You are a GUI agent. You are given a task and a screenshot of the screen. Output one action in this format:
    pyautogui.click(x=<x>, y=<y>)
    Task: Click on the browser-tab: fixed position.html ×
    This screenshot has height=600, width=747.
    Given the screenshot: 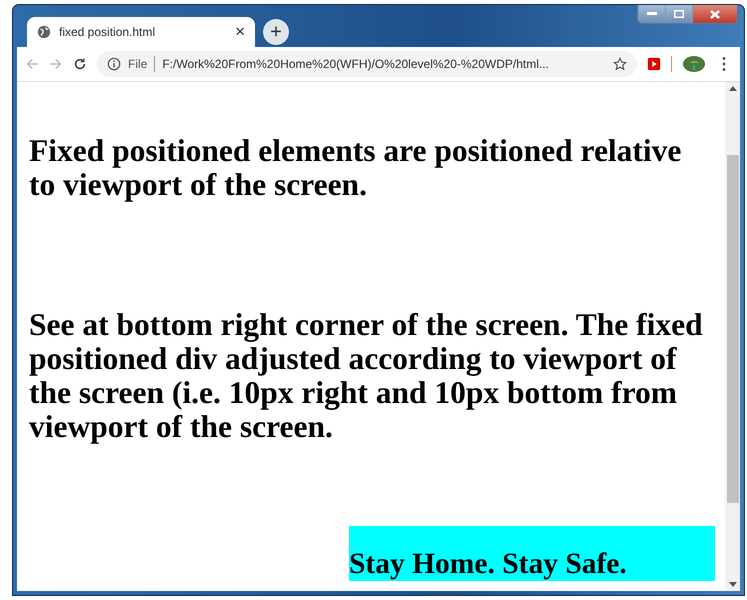 What is the action you would take?
    pyautogui.click(x=141, y=32)
    